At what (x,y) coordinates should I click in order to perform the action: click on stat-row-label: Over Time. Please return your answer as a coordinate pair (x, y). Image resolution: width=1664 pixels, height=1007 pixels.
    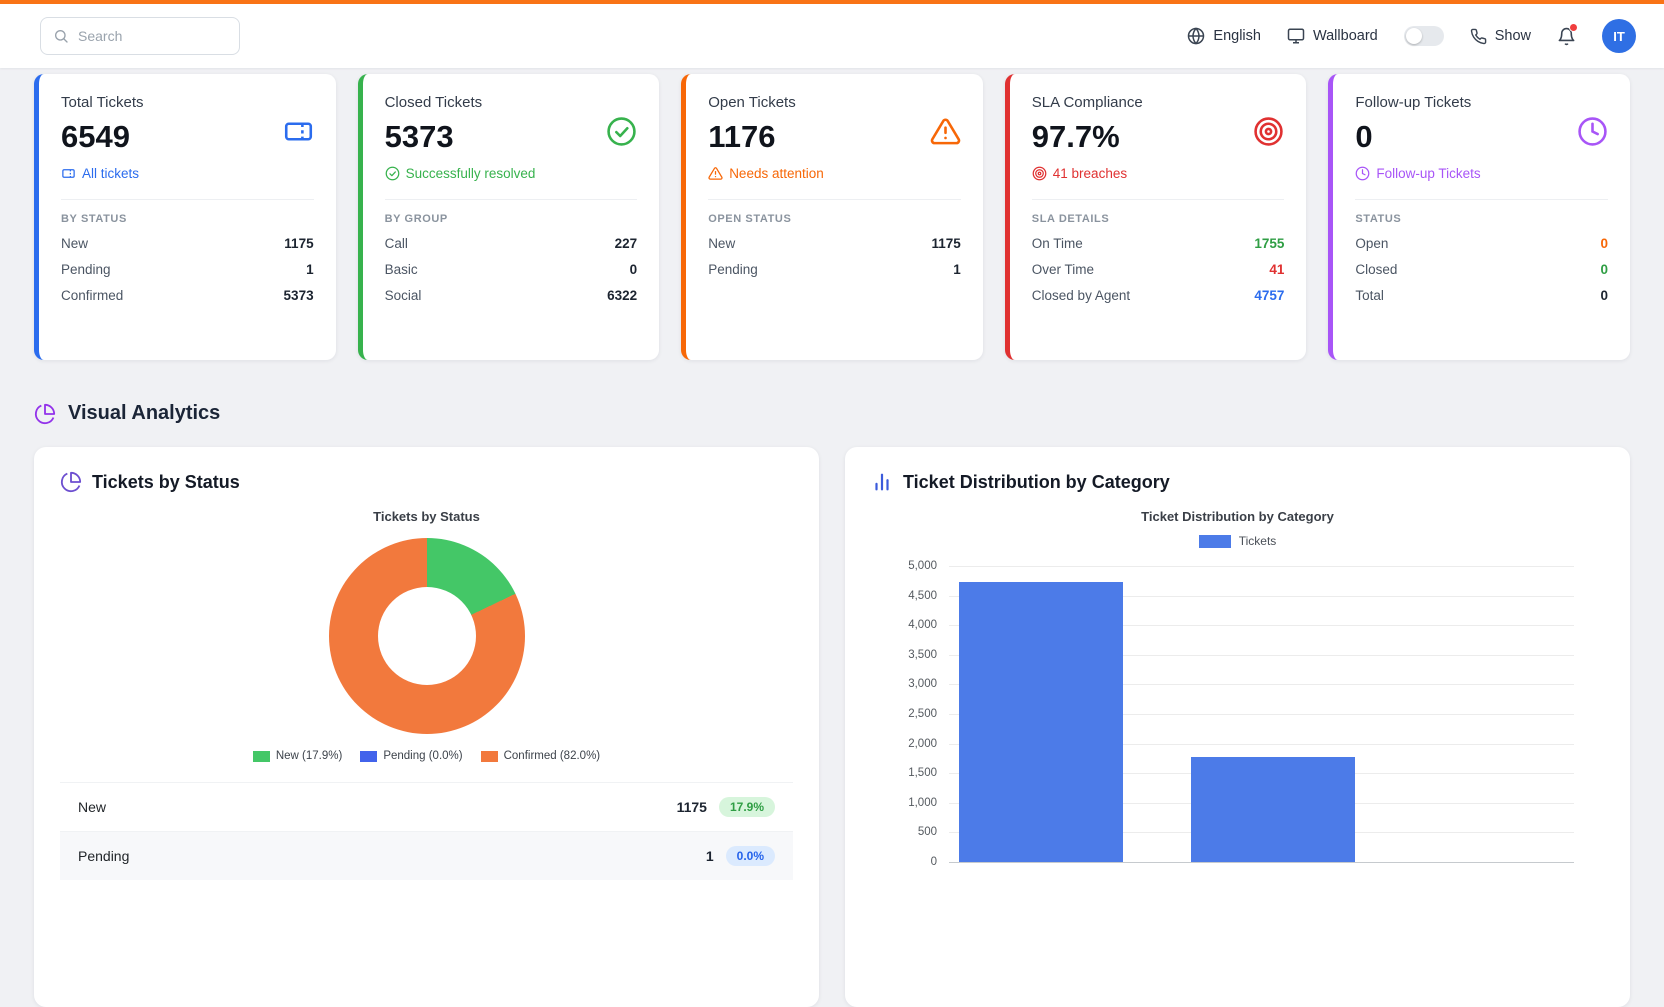
    Looking at the image, I should click on (1063, 269).